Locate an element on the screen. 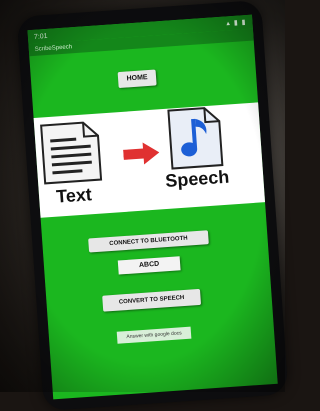 Image resolution: width=320 pixels, height=411 pixels. text-label: Text is located at coordinates (74, 195).